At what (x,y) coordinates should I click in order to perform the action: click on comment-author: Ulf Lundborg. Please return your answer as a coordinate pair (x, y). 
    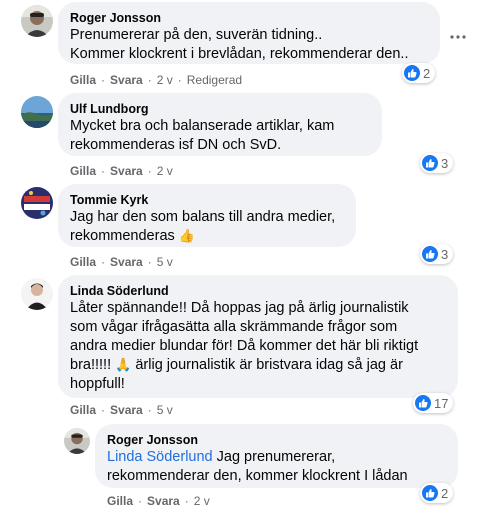
    Looking at the image, I should click on (220, 109).